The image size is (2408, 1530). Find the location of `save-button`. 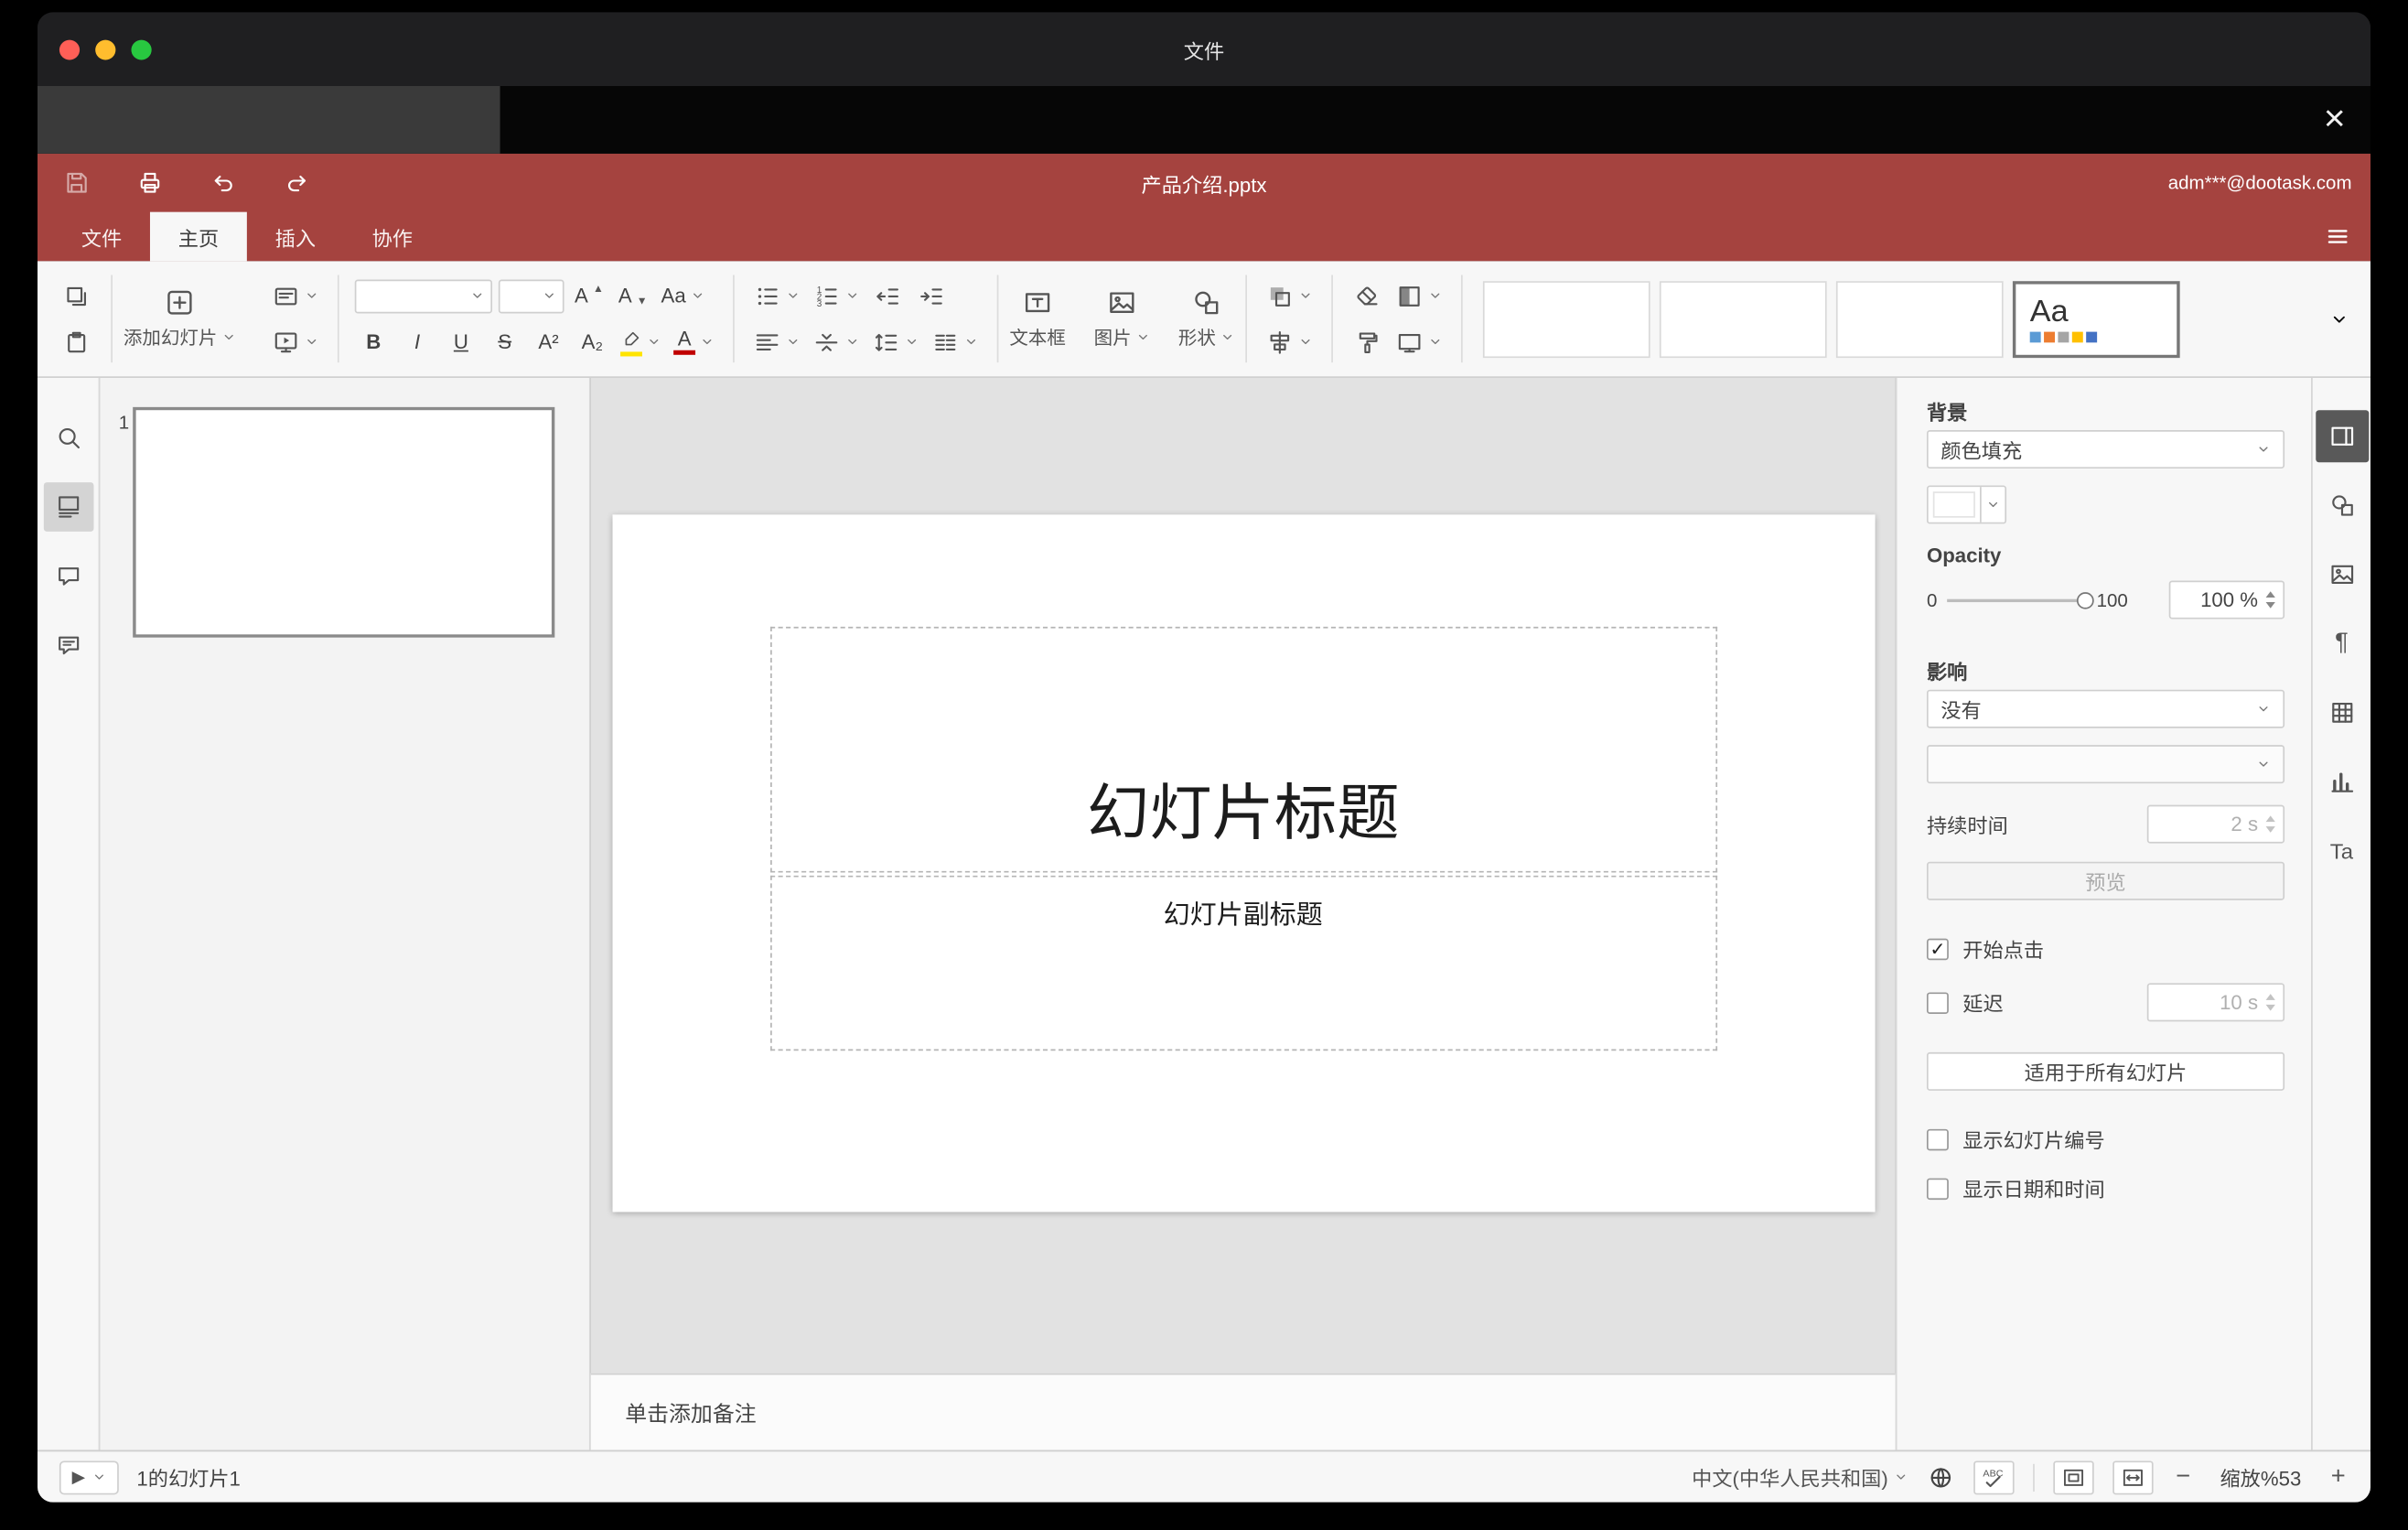

save-button is located at coordinates (76, 183).